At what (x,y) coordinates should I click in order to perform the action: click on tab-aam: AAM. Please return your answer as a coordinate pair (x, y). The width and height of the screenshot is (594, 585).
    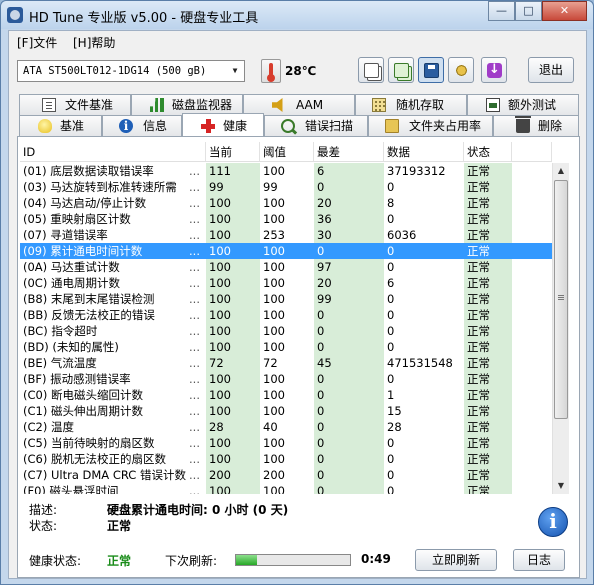
    Looking at the image, I should click on (299, 104).